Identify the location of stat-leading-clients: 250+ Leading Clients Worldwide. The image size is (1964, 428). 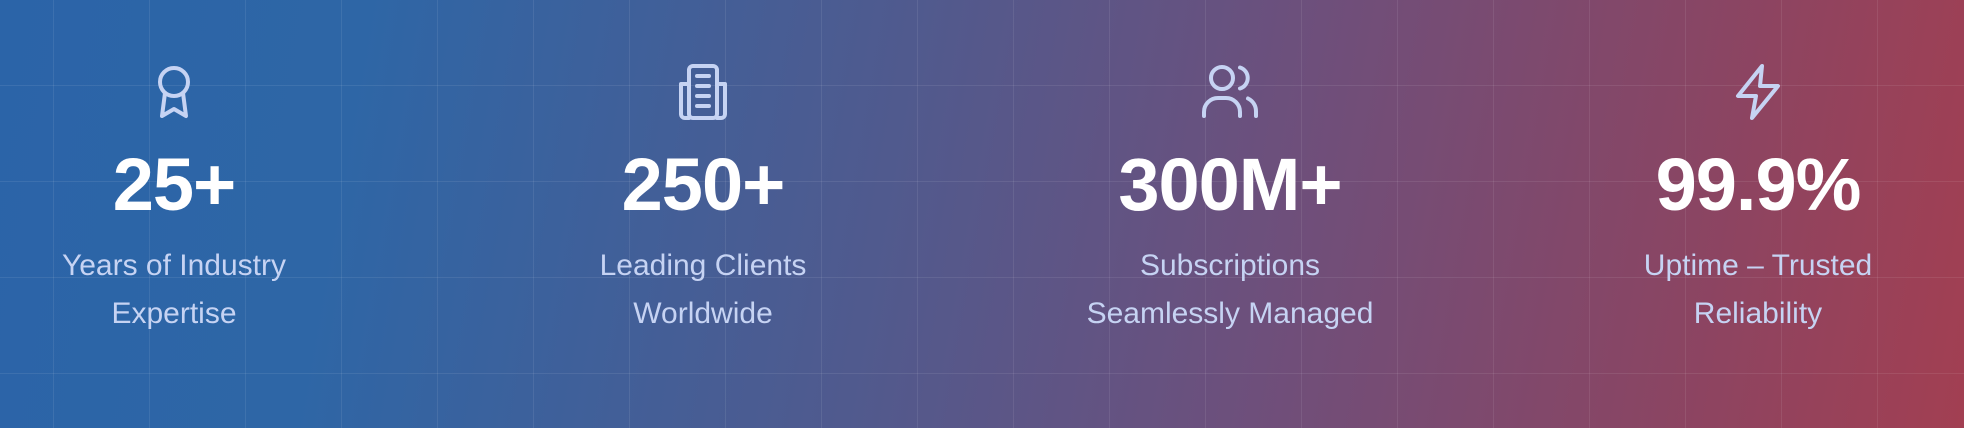
(703, 199).